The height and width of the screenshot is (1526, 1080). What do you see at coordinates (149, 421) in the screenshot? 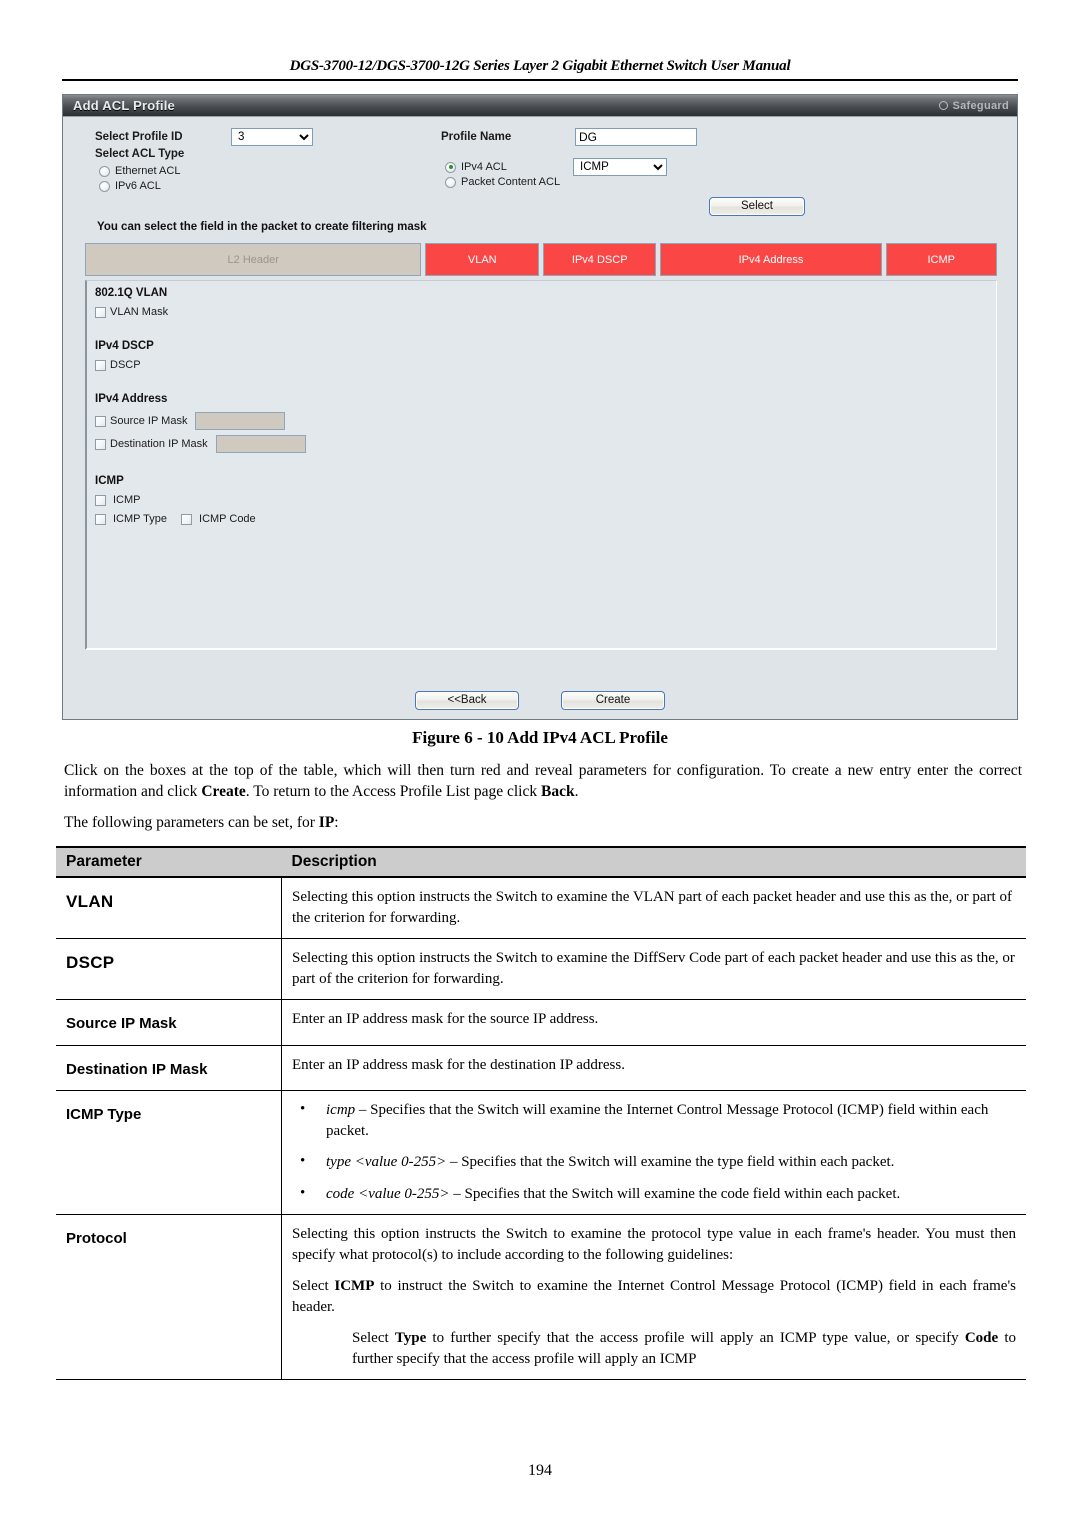
I see `checkbox-label: Source IP Mask` at bounding box center [149, 421].